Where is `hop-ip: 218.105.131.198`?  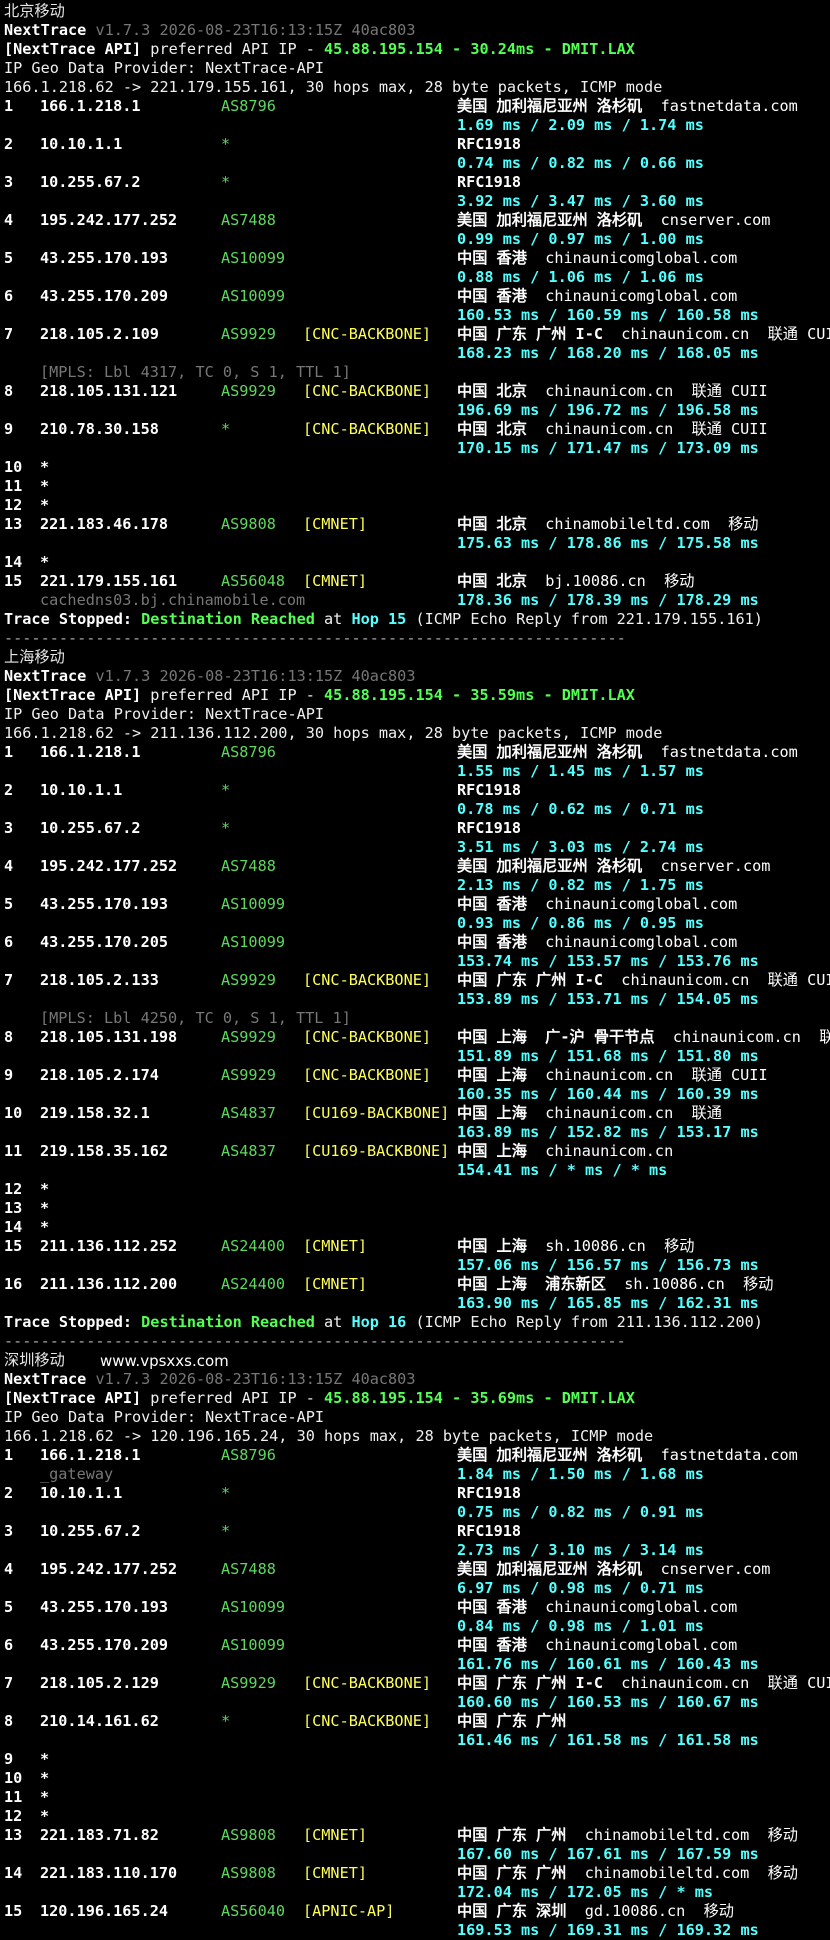
hop-ip: 218.105.131.198 is located at coordinates (109, 1037).